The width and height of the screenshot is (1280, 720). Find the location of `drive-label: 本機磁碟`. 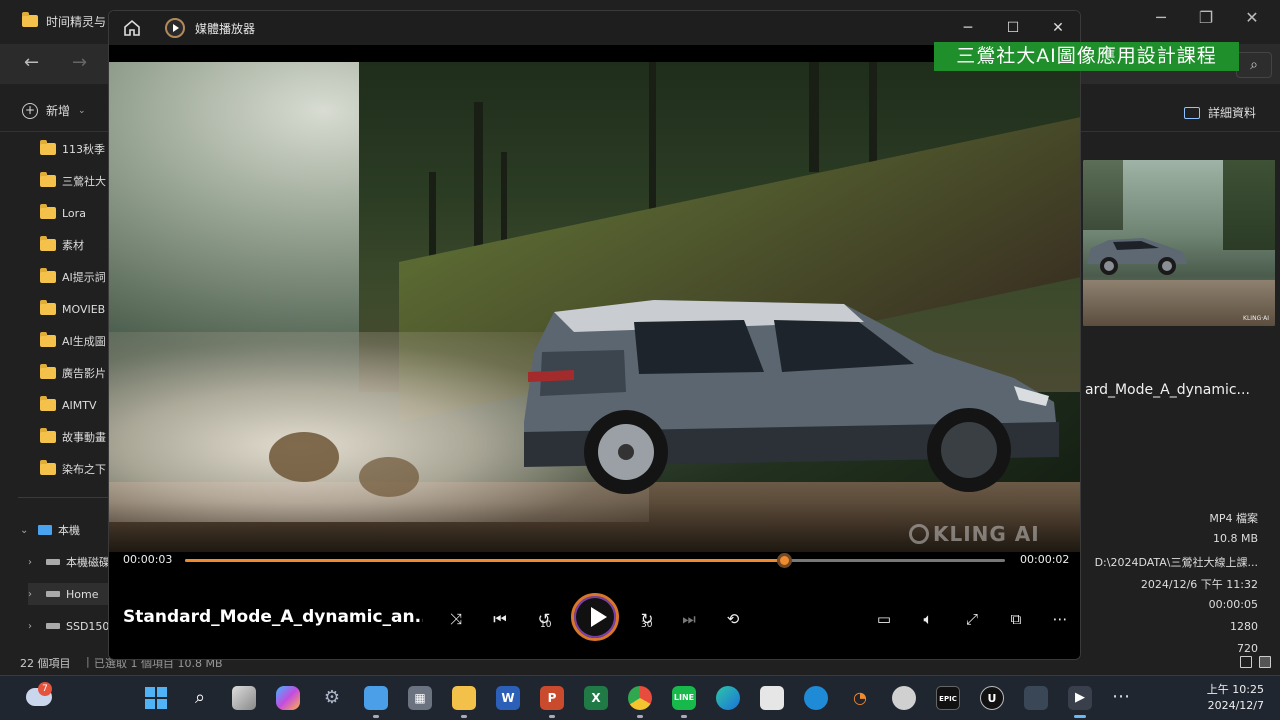

drive-label: 本機磁碟 is located at coordinates (88, 562).